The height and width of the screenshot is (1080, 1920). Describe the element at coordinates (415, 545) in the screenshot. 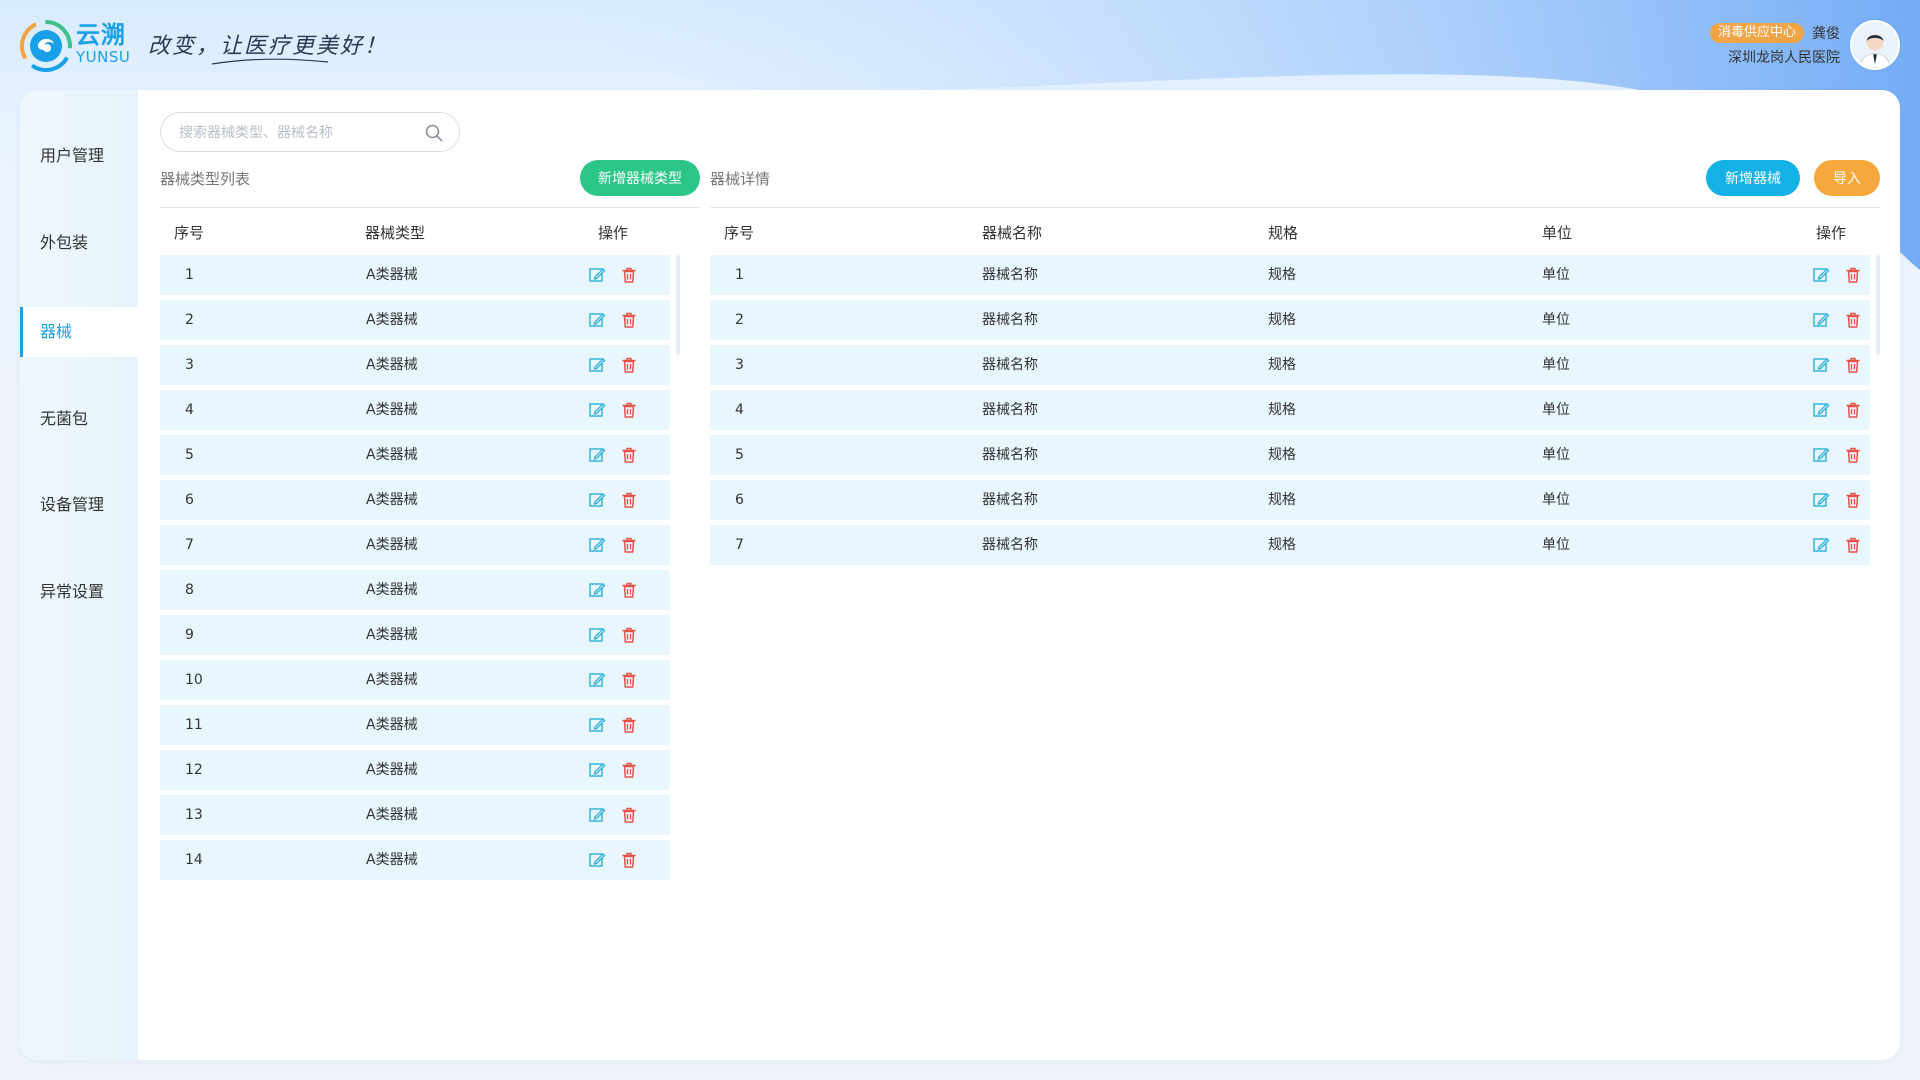

I see `table-row: 7 A类器械` at that location.